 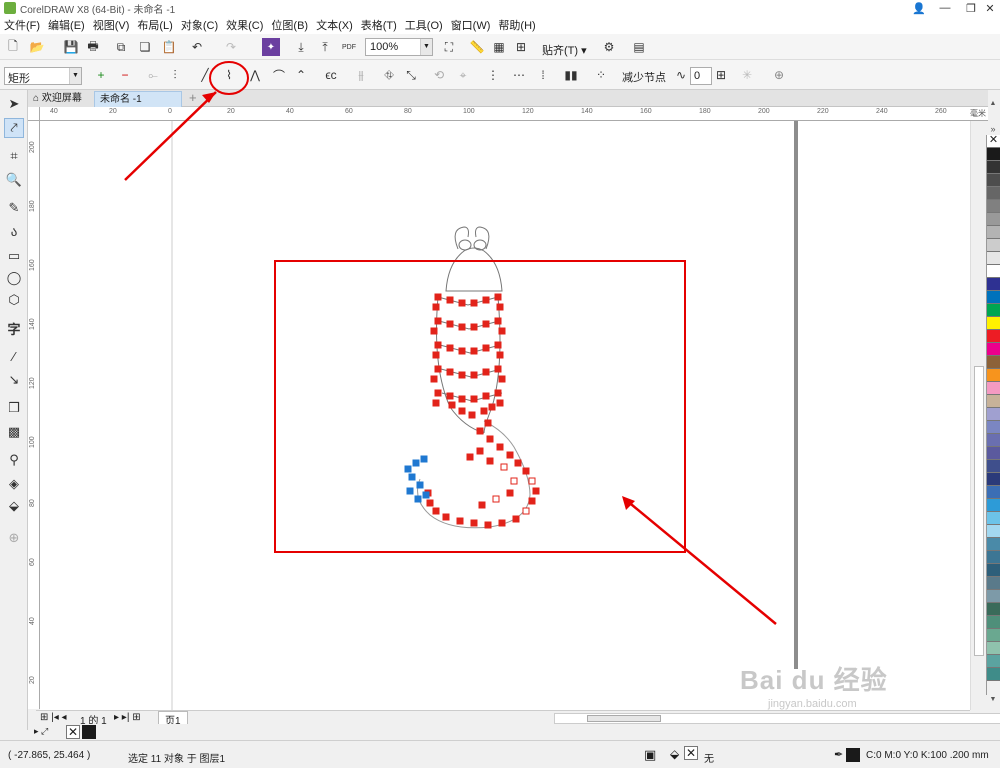 What do you see at coordinates (609, 47) in the screenshot?
I see `options-gear-icon: ⚙` at bounding box center [609, 47].